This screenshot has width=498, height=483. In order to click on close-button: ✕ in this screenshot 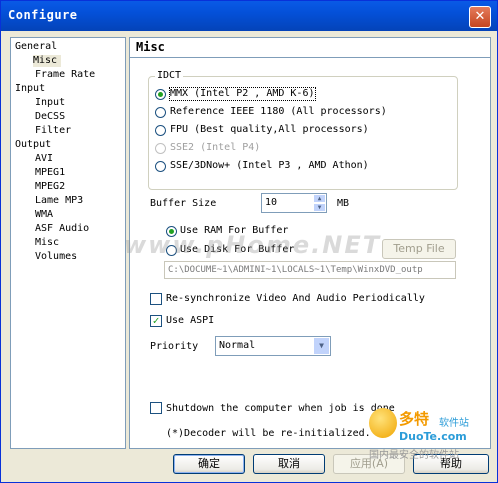, I will do `click(480, 17)`.